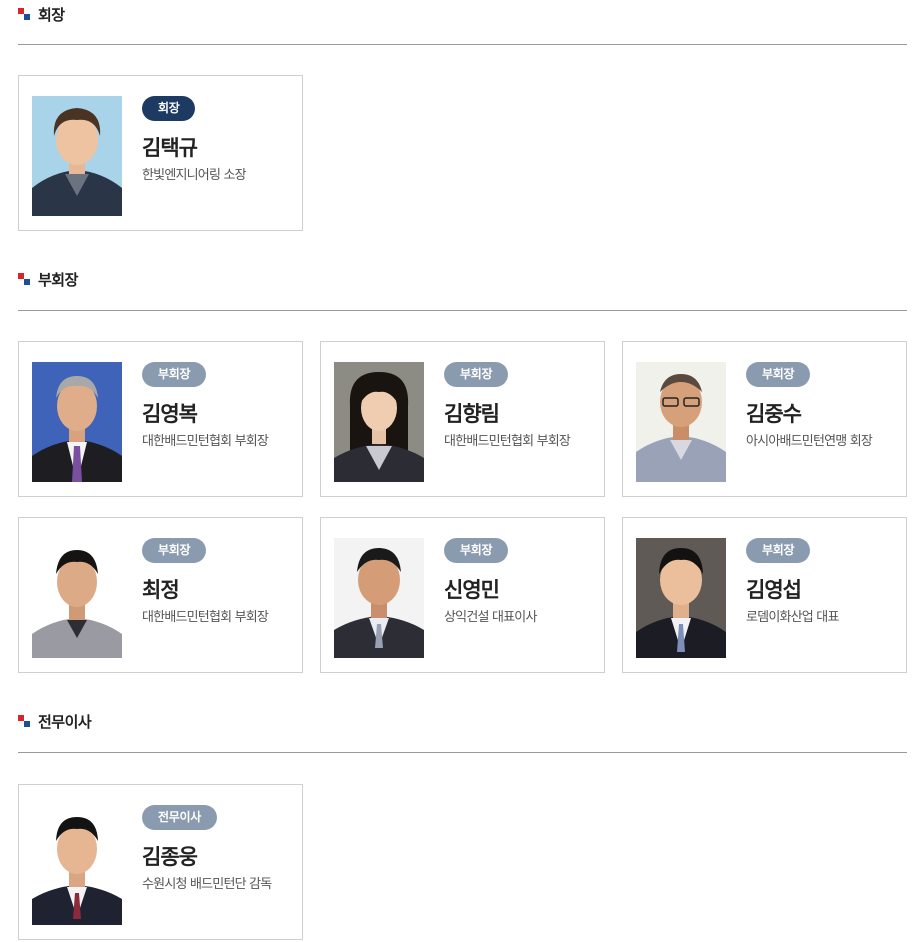  What do you see at coordinates (170, 148) in the screenshot?
I see `member-name: 김택규` at bounding box center [170, 148].